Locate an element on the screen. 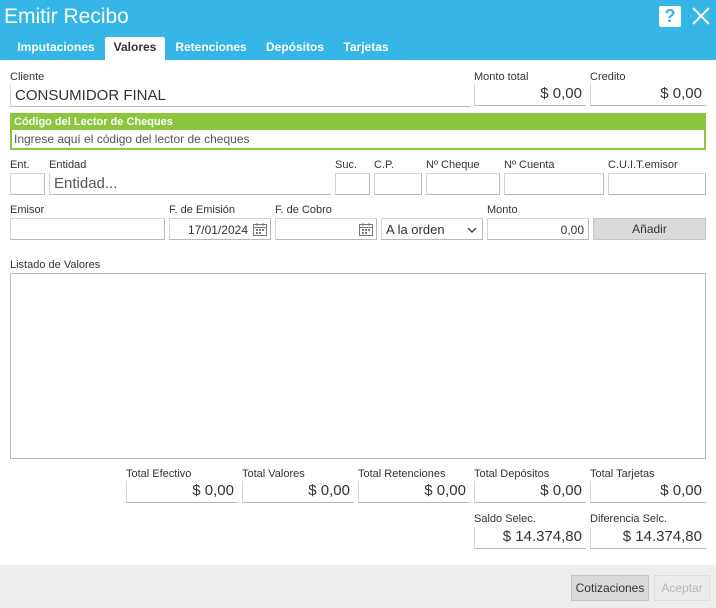 Image resolution: width=716 pixels, height=608 pixels. credito-value: $ 0,00 is located at coordinates (681, 93).